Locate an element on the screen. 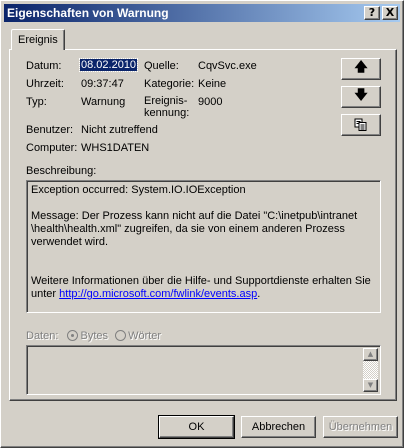 This screenshot has height=448, width=404. kategorie-label: Kategorie: is located at coordinates (169, 84).